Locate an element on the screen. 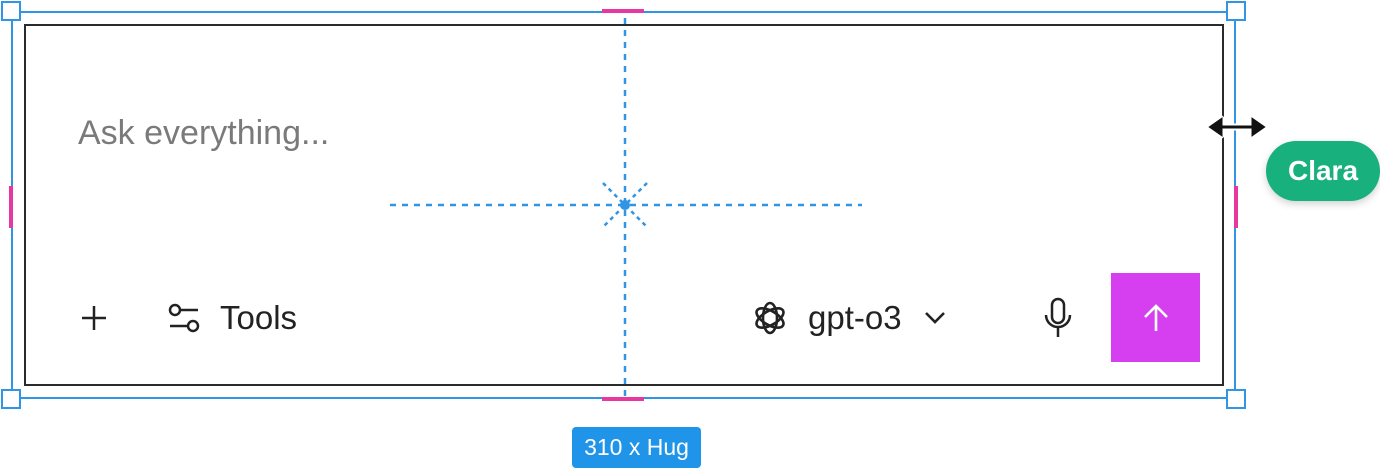  model-selector: gpt-o3 is located at coordinates (850, 318).